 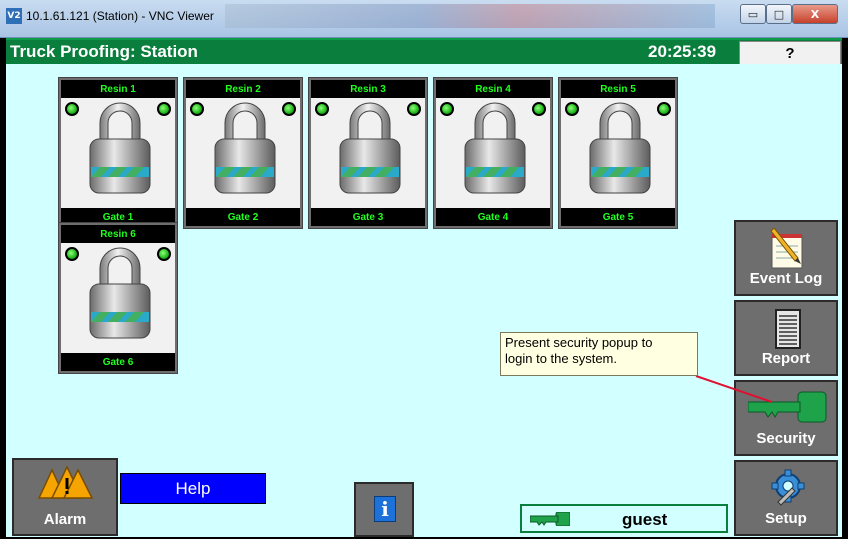 What do you see at coordinates (790, 53) in the screenshot?
I see `help-question-button: ?` at bounding box center [790, 53].